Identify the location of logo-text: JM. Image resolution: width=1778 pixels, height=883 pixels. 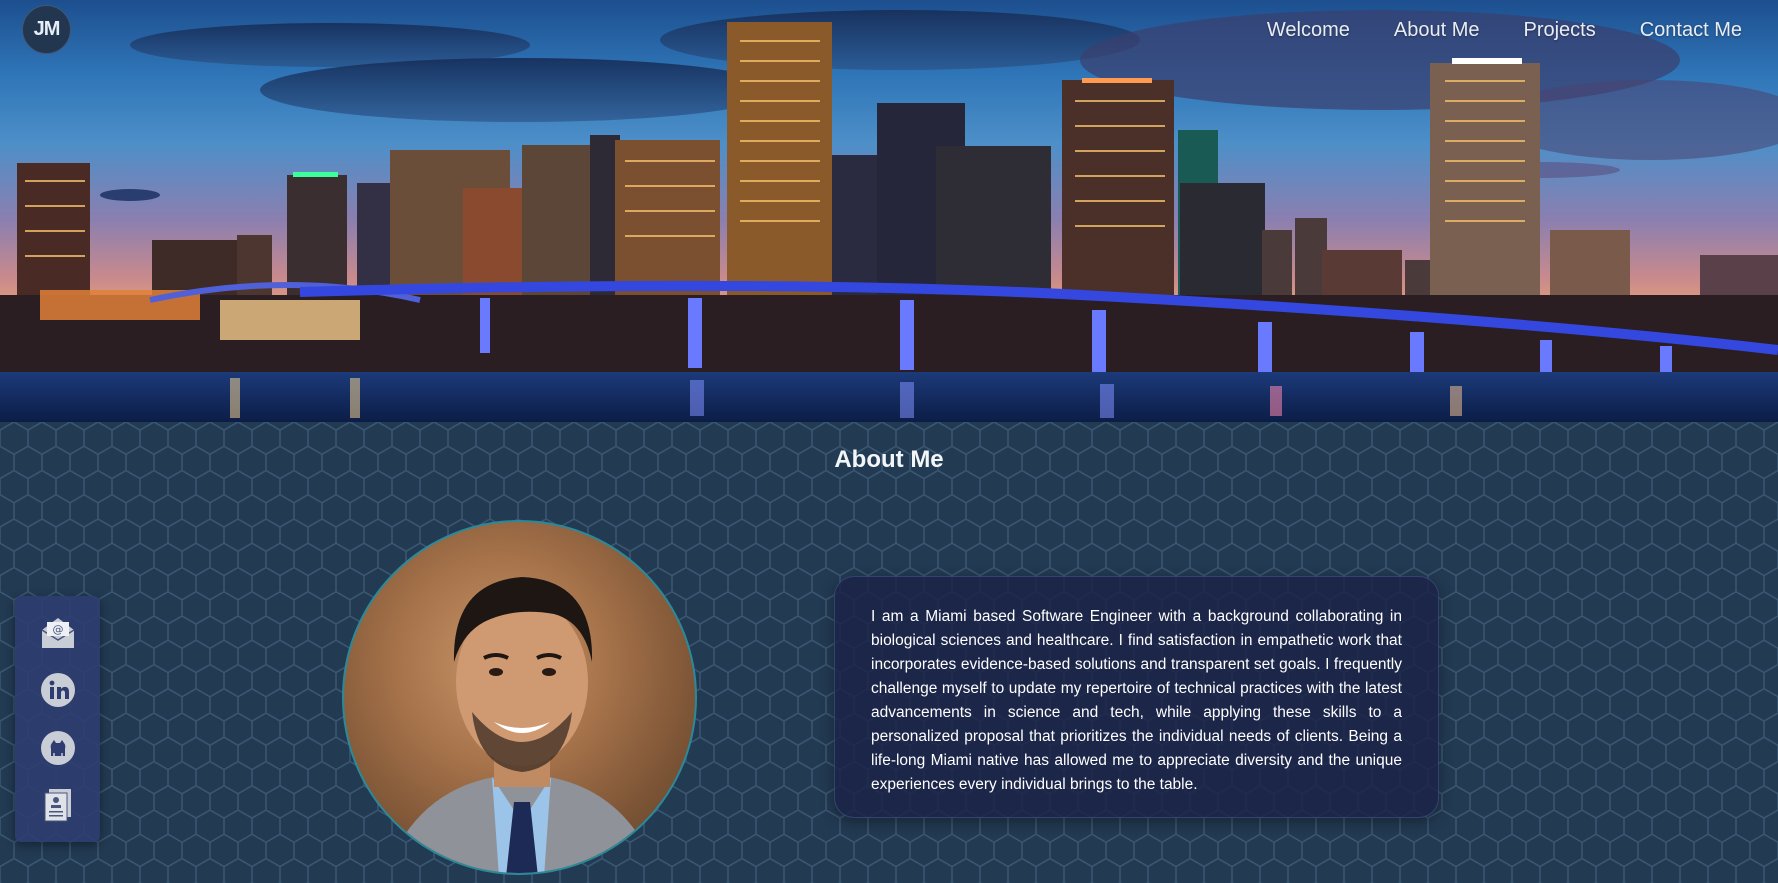
(47, 29).